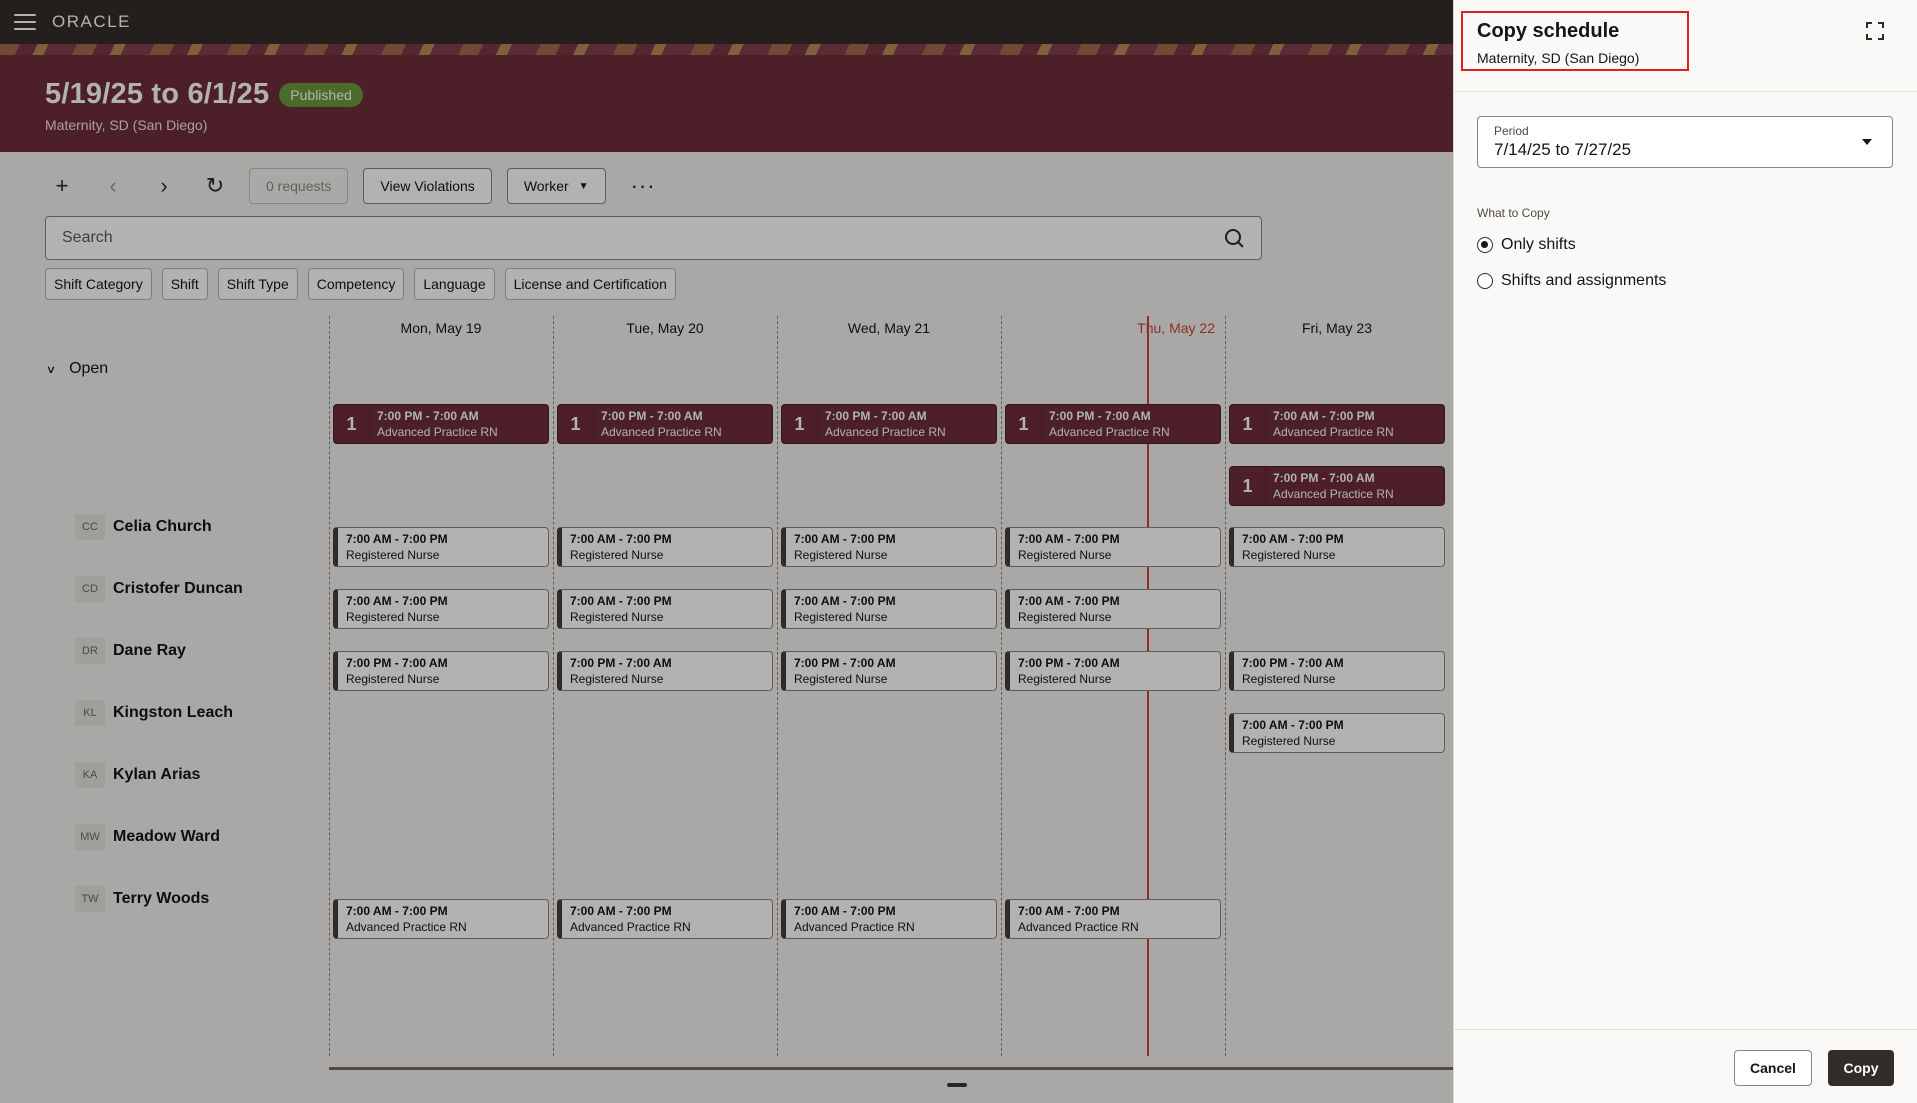  What do you see at coordinates (1685, 46) in the screenshot?
I see `drawer-header: Copy schedule Maternity, SD (San Diego)` at bounding box center [1685, 46].